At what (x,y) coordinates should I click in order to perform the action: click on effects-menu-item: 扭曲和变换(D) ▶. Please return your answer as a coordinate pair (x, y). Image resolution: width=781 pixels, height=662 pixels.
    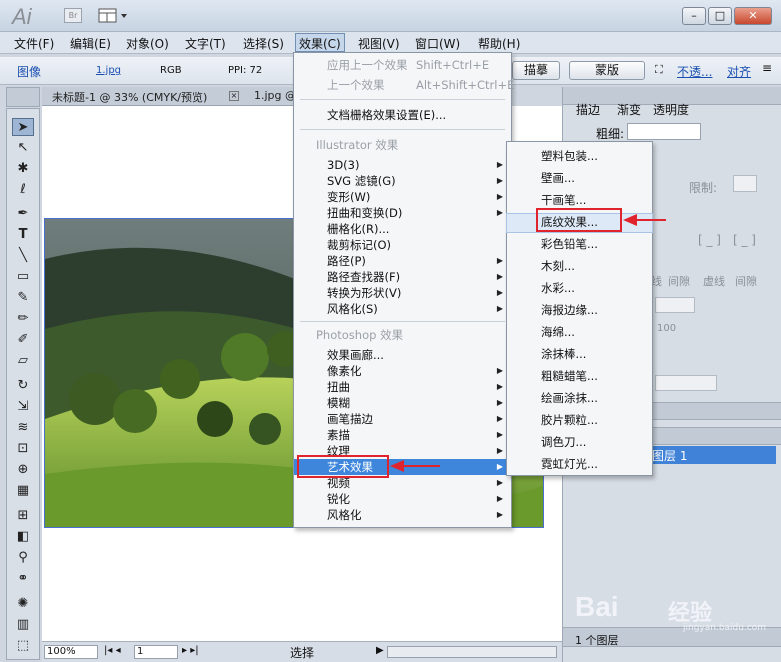
    Looking at the image, I should click on (402, 213).